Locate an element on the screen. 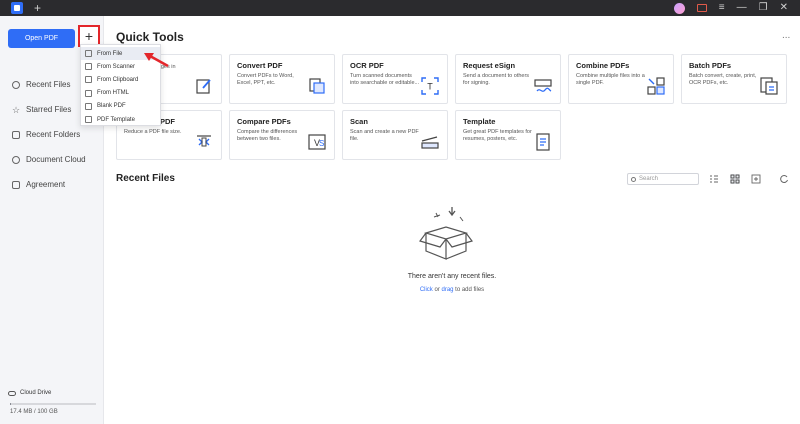 Image resolution: width=800 pixels, height=424 pixels. refresh-icon is located at coordinates (784, 179).